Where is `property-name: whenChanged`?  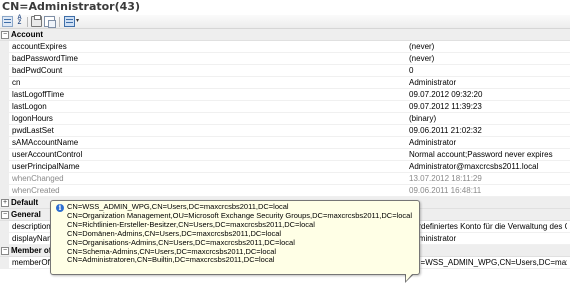 property-name: whenChanged is located at coordinates (38, 178).